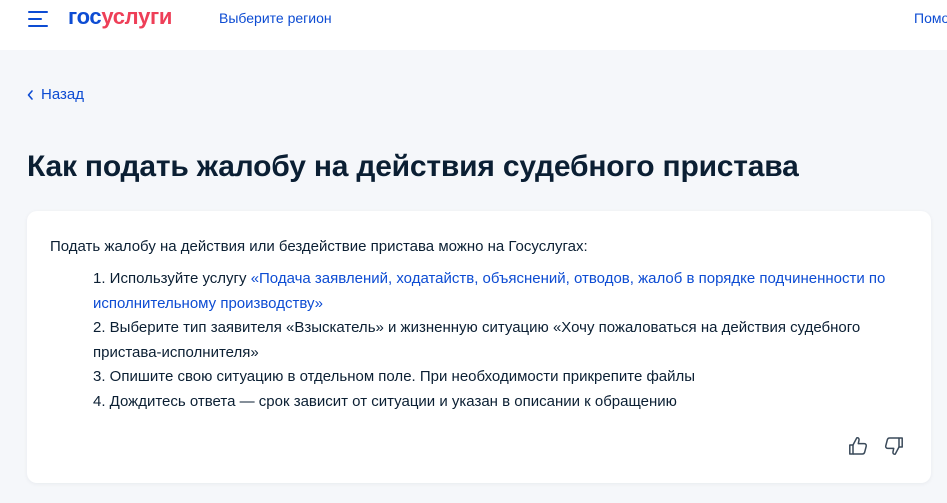 The image size is (947, 503). What do you see at coordinates (62, 94) in the screenshot?
I see `back-label: Назад` at bounding box center [62, 94].